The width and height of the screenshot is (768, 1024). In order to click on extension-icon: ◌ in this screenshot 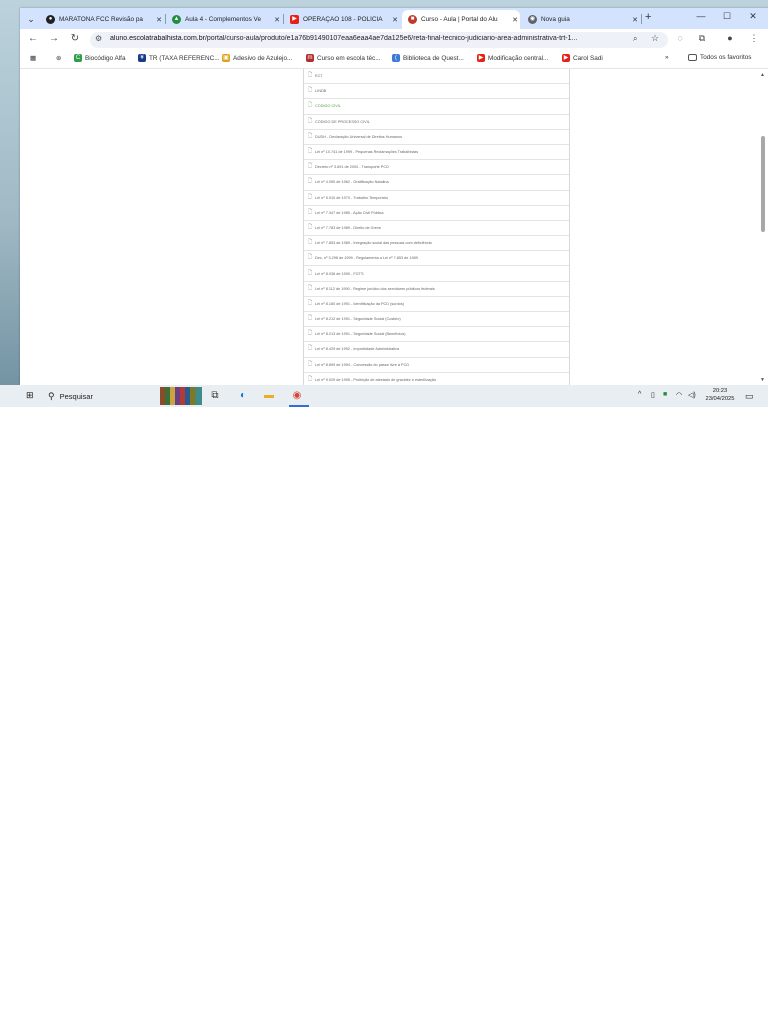, I will do `click(680, 38)`.